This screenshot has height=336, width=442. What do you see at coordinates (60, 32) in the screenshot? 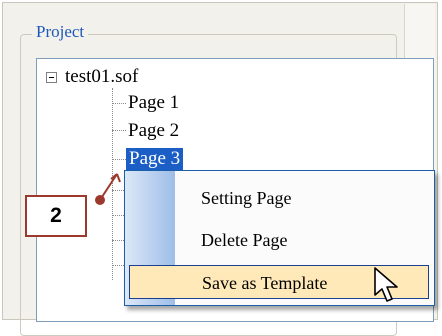
I see `project-group-title: Project` at bounding box center [60, 32].